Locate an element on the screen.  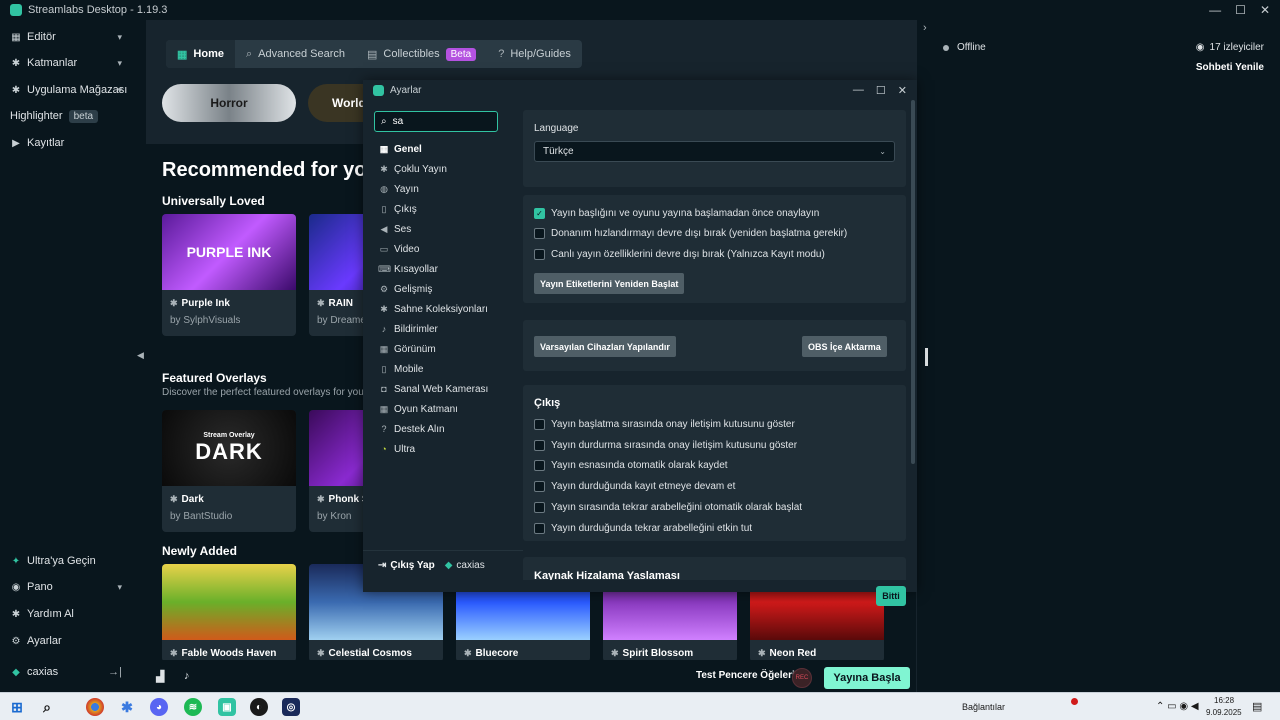
settings-category-appearance: ▦ Görünüm is located at coordinates (448, 349).